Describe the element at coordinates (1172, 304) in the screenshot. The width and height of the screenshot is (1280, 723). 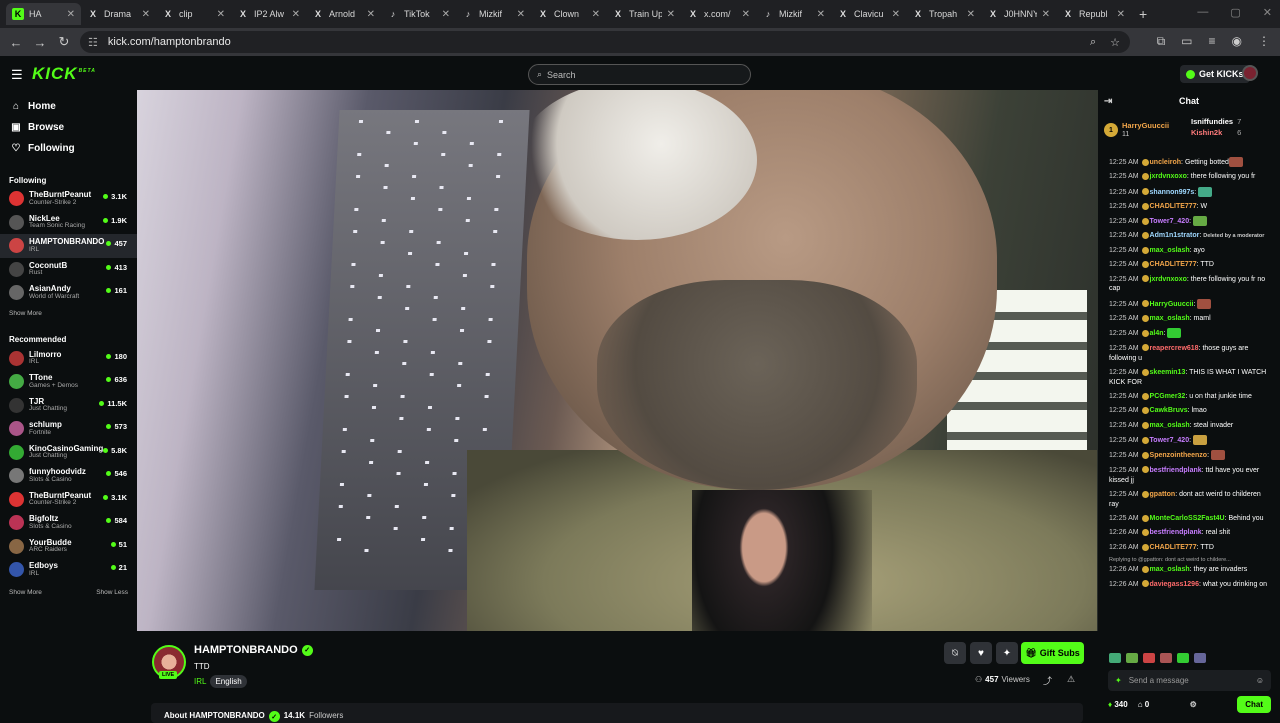
I see `message-user: HarryGuuccii` at that location.